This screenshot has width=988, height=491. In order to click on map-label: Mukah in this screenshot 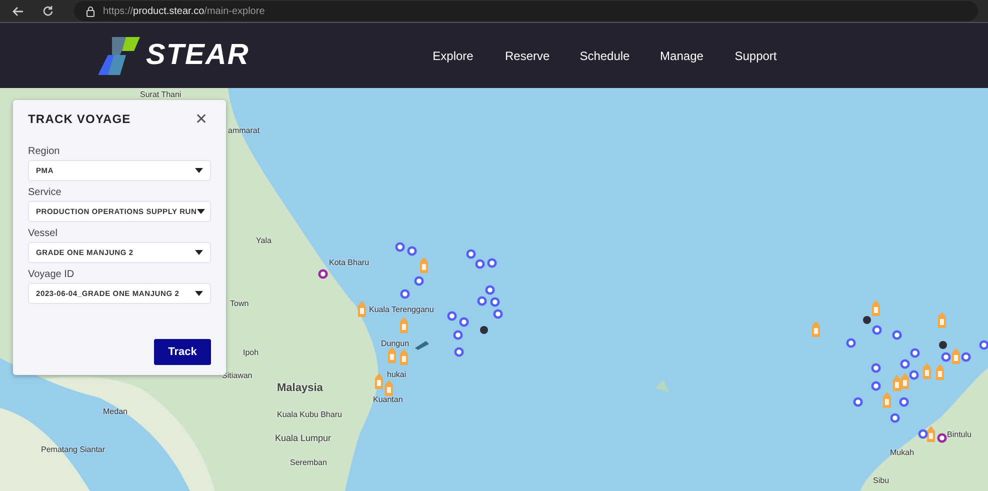, I will do `click(902, 452)`.